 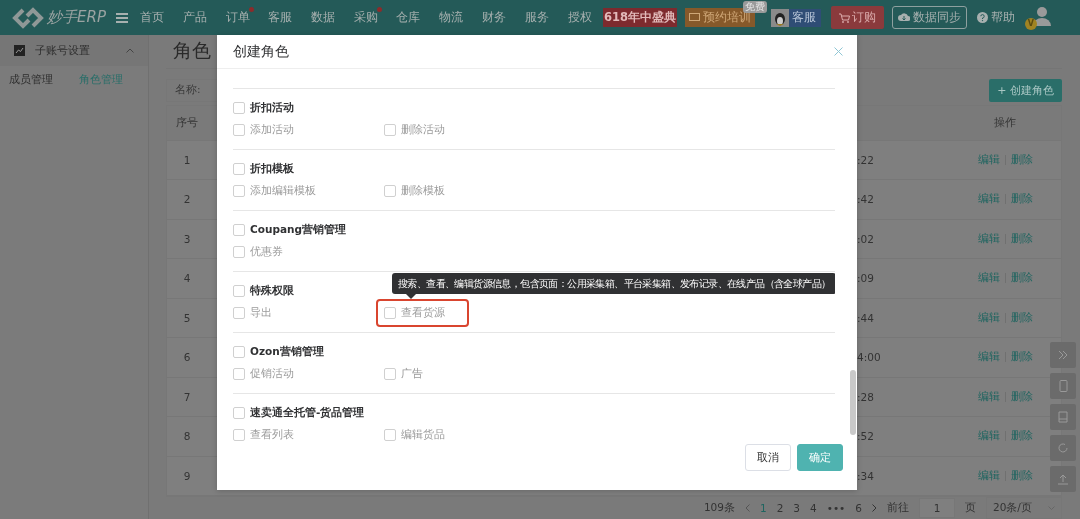 I want to click on confirm-button: 确定, so click(x=820, y=457).